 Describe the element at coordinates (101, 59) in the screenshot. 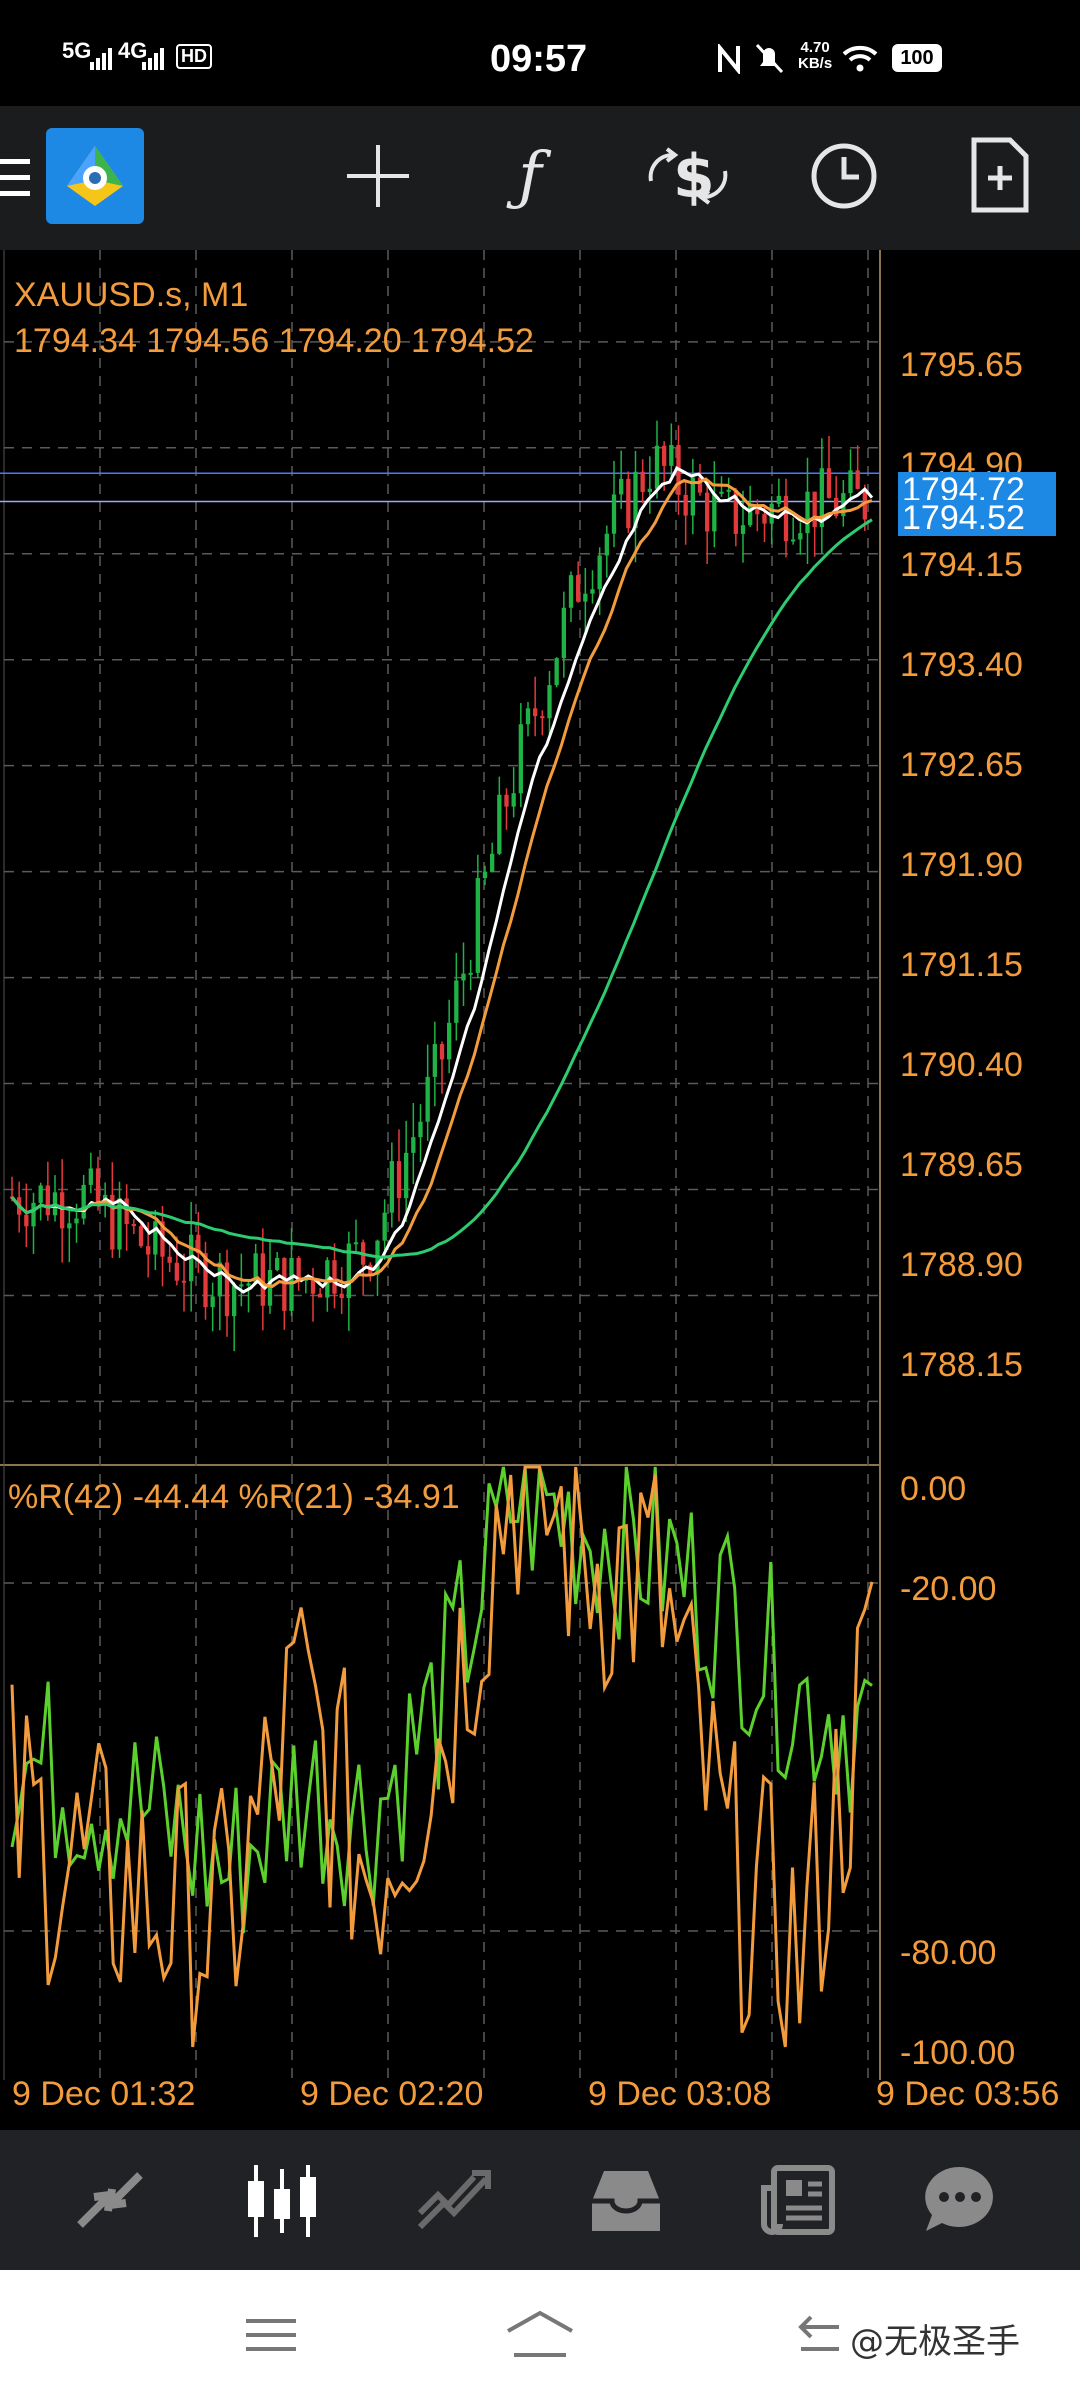

I see `signal-bars-icon` at that location.